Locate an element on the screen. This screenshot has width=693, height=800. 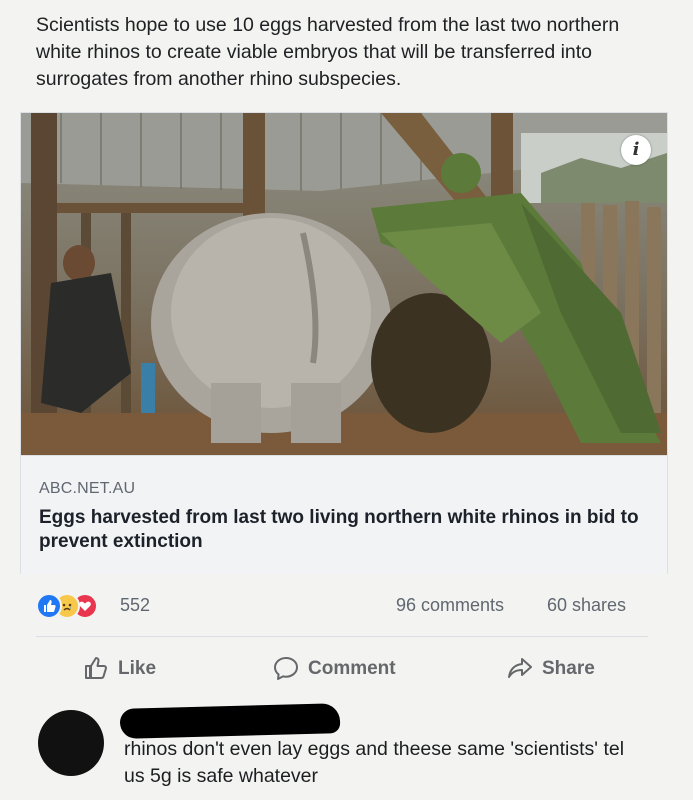
avatar is located at coordinates (71, 743).